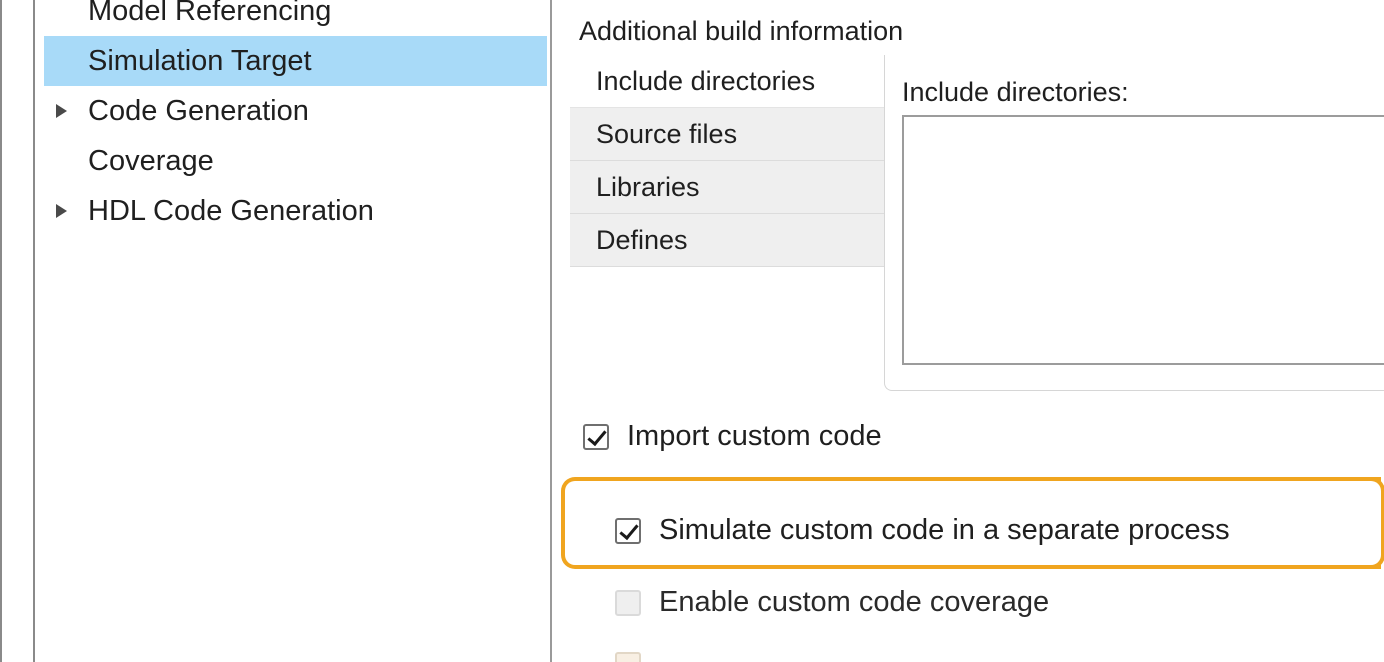 This screenshot has width=1384, height=662. What do you see at coordinates (596, 436) in the screenshot?
I see `import-custom-code-checkbox` at bounding box center [596, 436].